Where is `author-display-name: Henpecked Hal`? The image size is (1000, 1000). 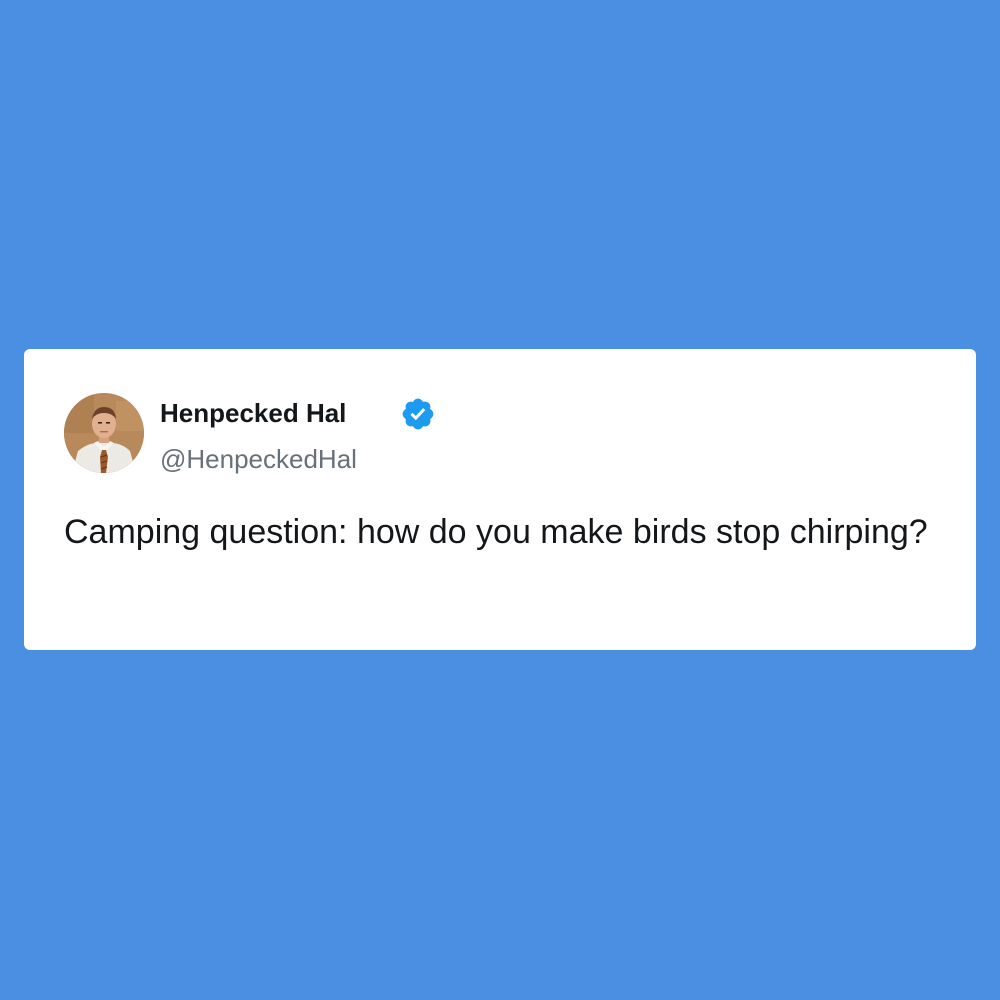 author-display-name: Henpecked Hal is located at coordinates (253, 413).